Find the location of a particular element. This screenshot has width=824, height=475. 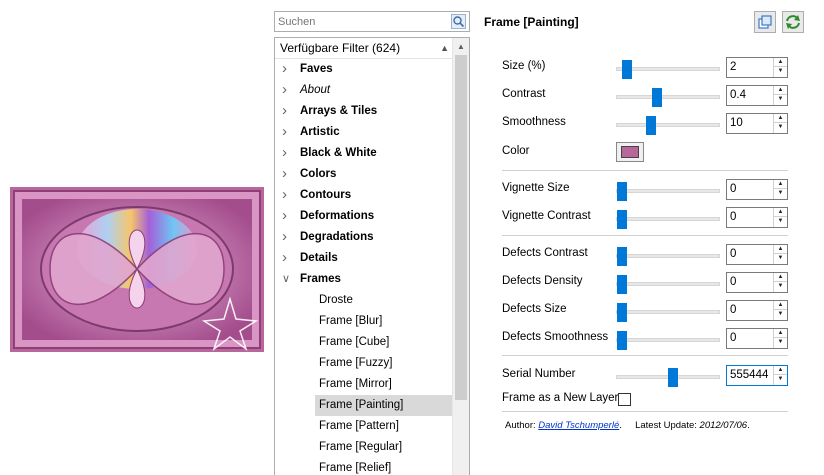

tree-category: › Deformations is located at coordinates (364, 216).